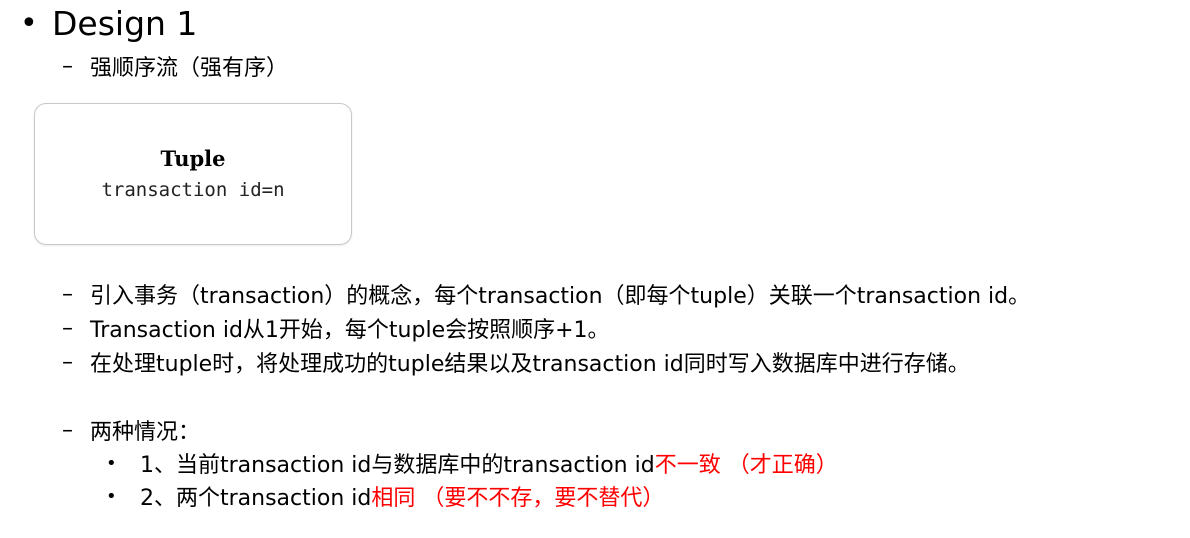  Describe the element at coordinates (746, 465) in the screenshot. I see `case-highlight: 不一致 （才正确）` at that location.